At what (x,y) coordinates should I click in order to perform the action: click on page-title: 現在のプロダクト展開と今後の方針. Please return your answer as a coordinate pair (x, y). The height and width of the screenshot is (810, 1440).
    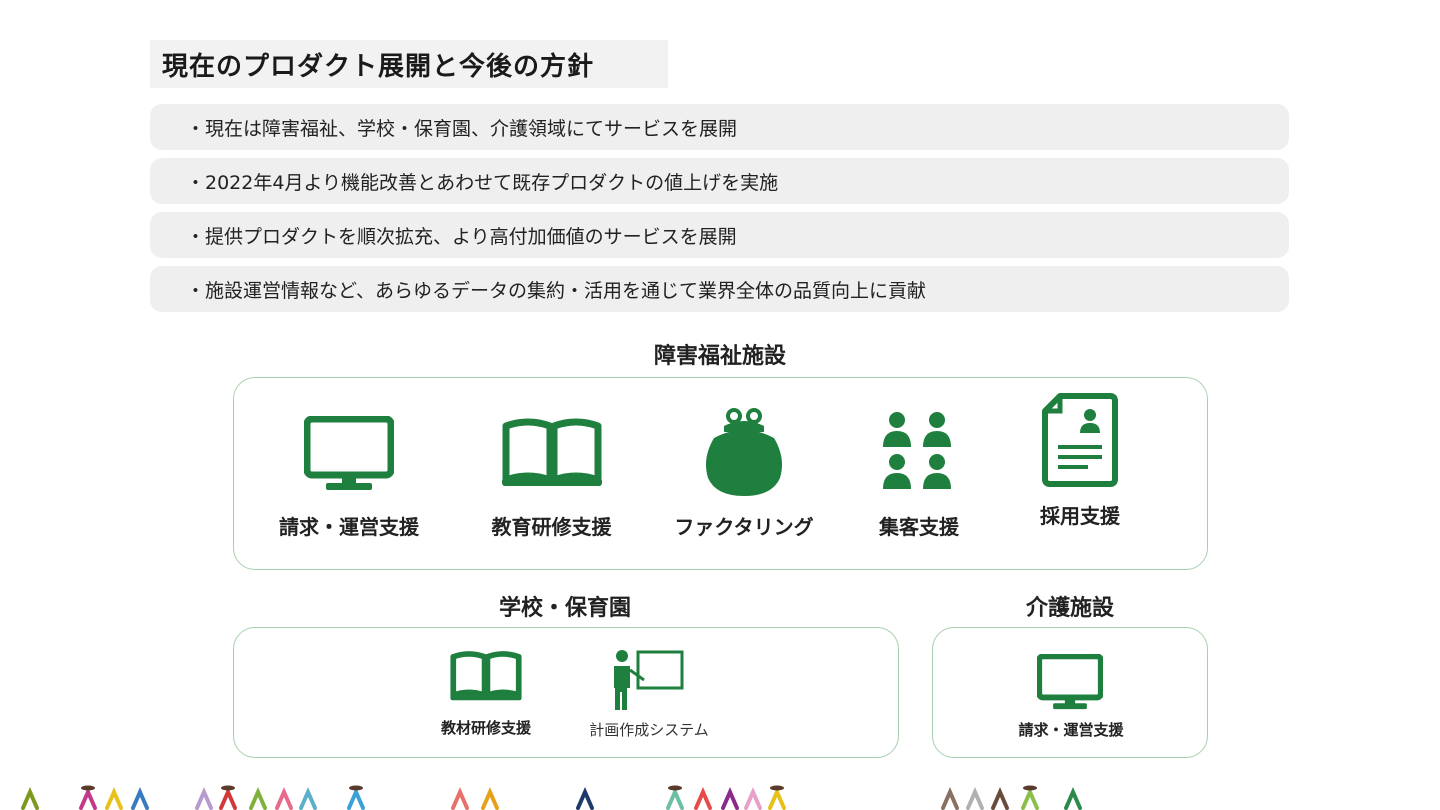
    Looking at the image, I should click on (378, 66).